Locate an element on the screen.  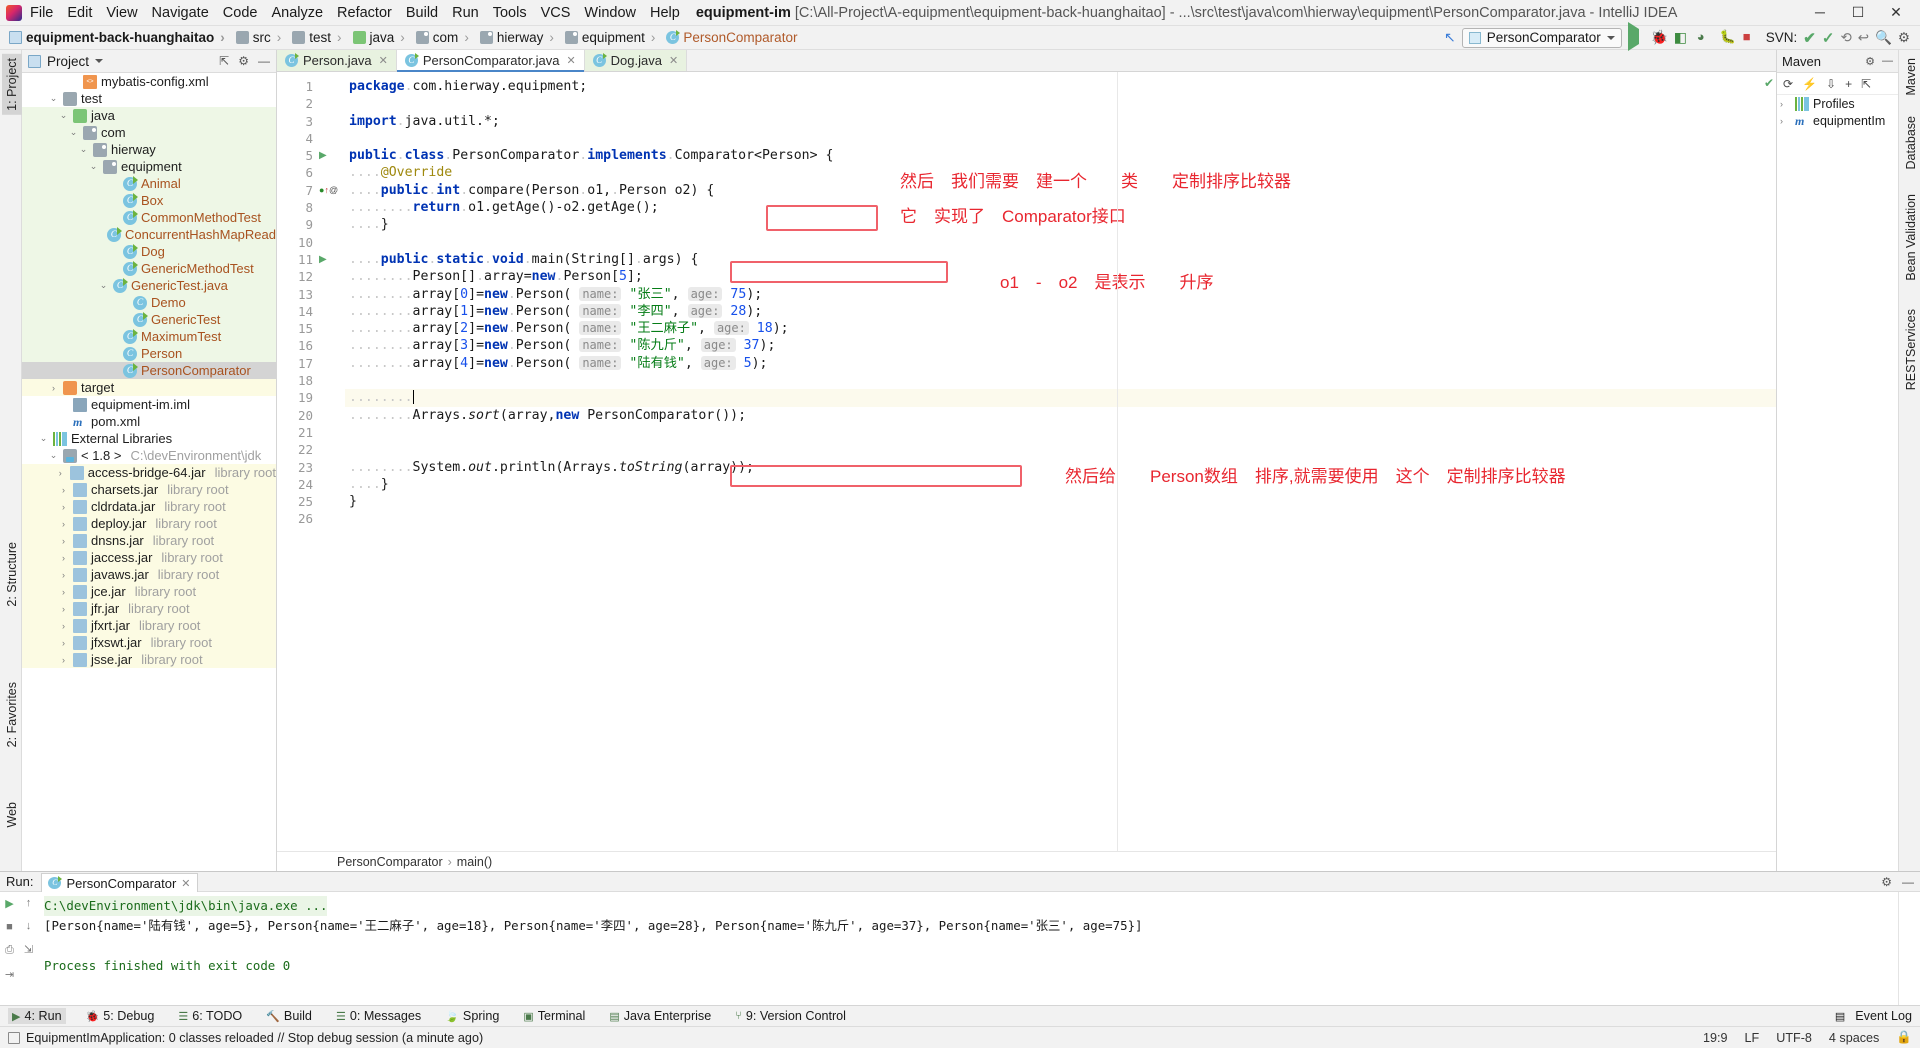
up-icon: ↑ is located at coordinates (29, 903).